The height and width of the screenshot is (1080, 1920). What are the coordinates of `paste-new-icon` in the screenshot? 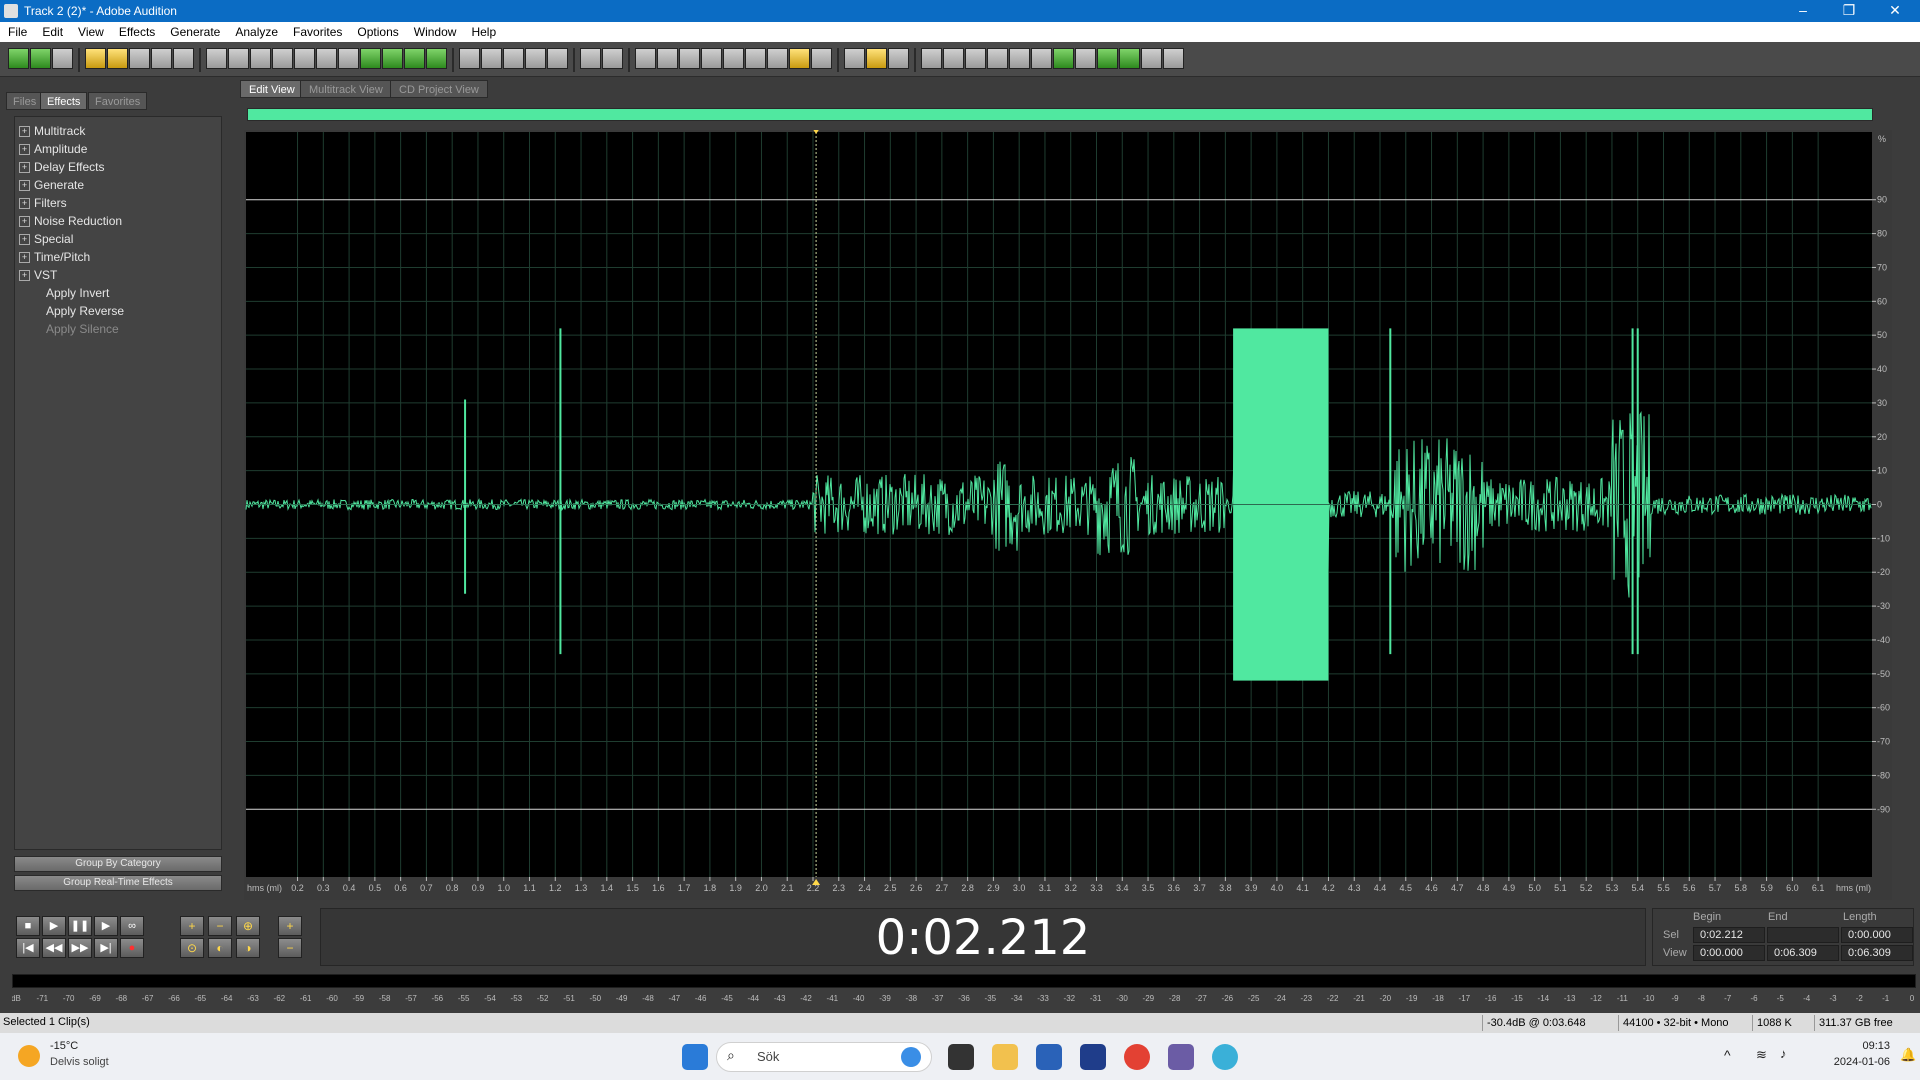 It's located at (370, 58).